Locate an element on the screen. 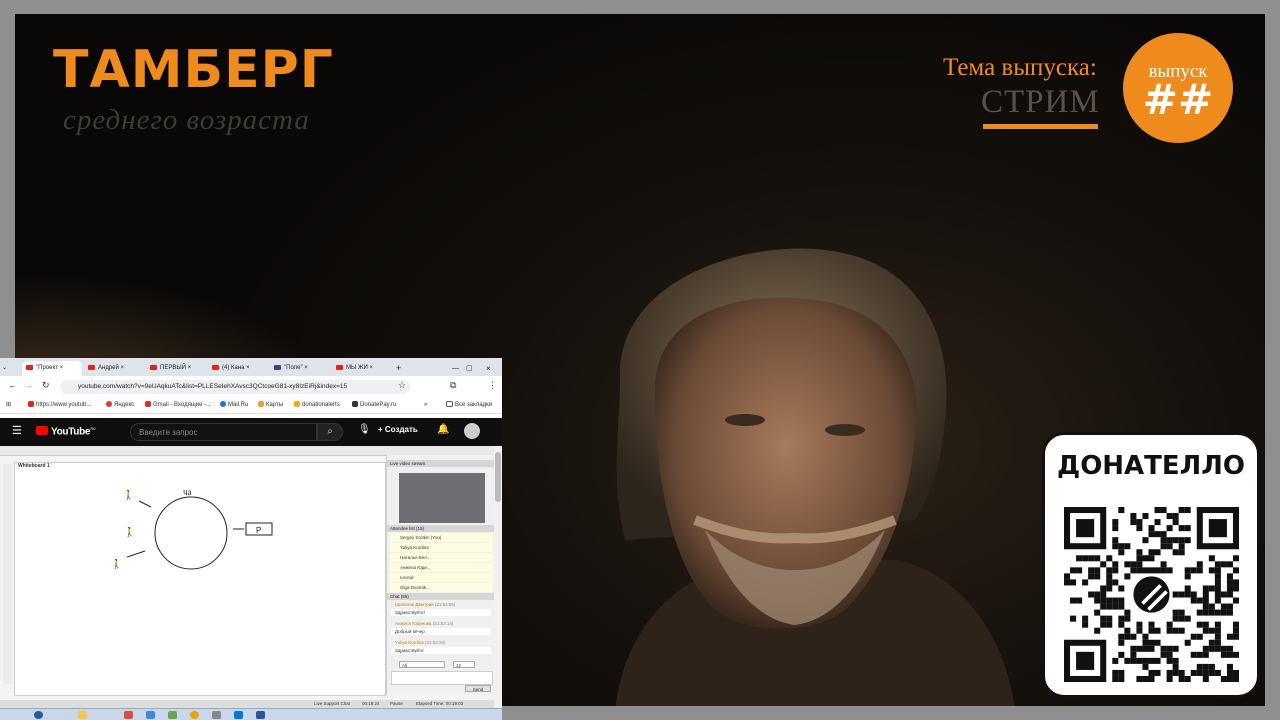 This screenshot has width=1280, height=720. tab-title: (4) Кана is located at coordinates (233, 368).